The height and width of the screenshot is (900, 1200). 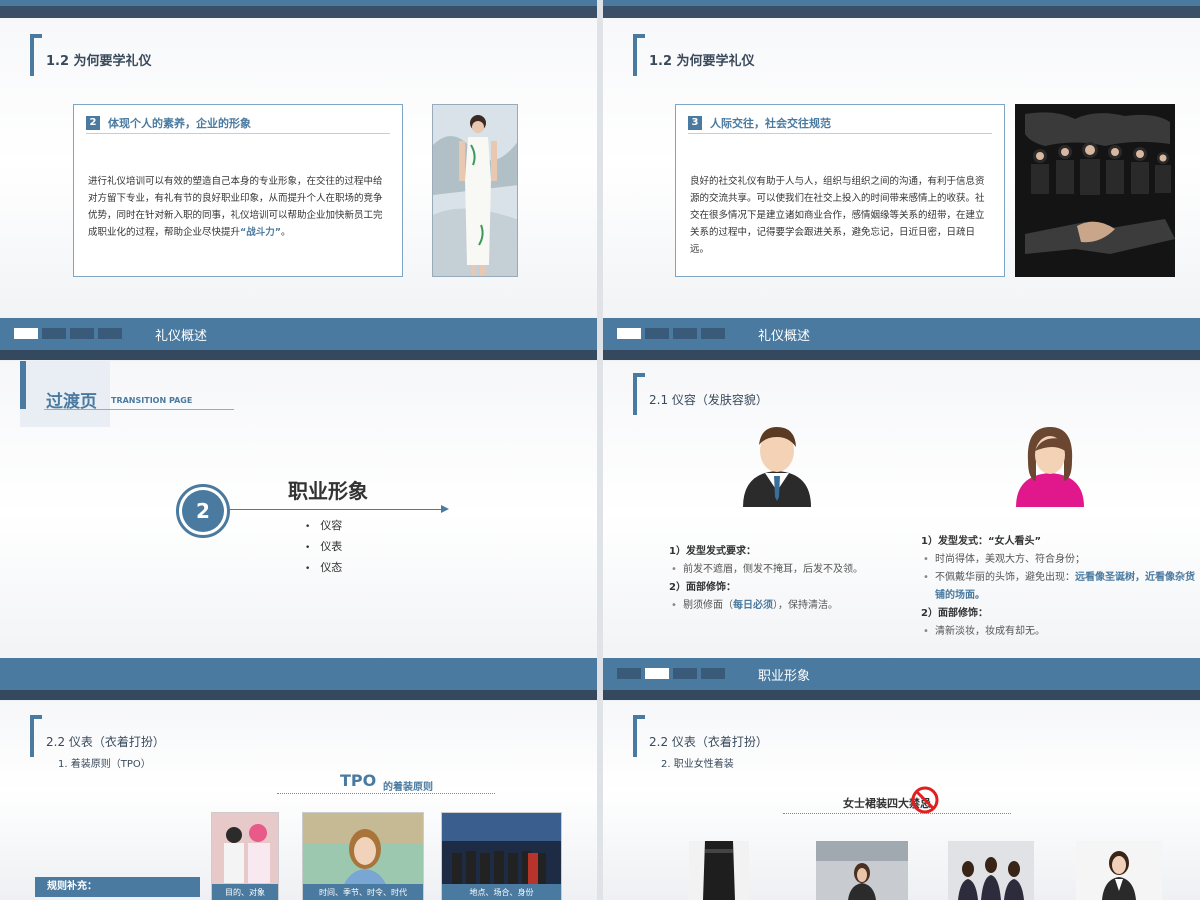 I want to click on male-avatar-icon, so click(x=777, y=467).